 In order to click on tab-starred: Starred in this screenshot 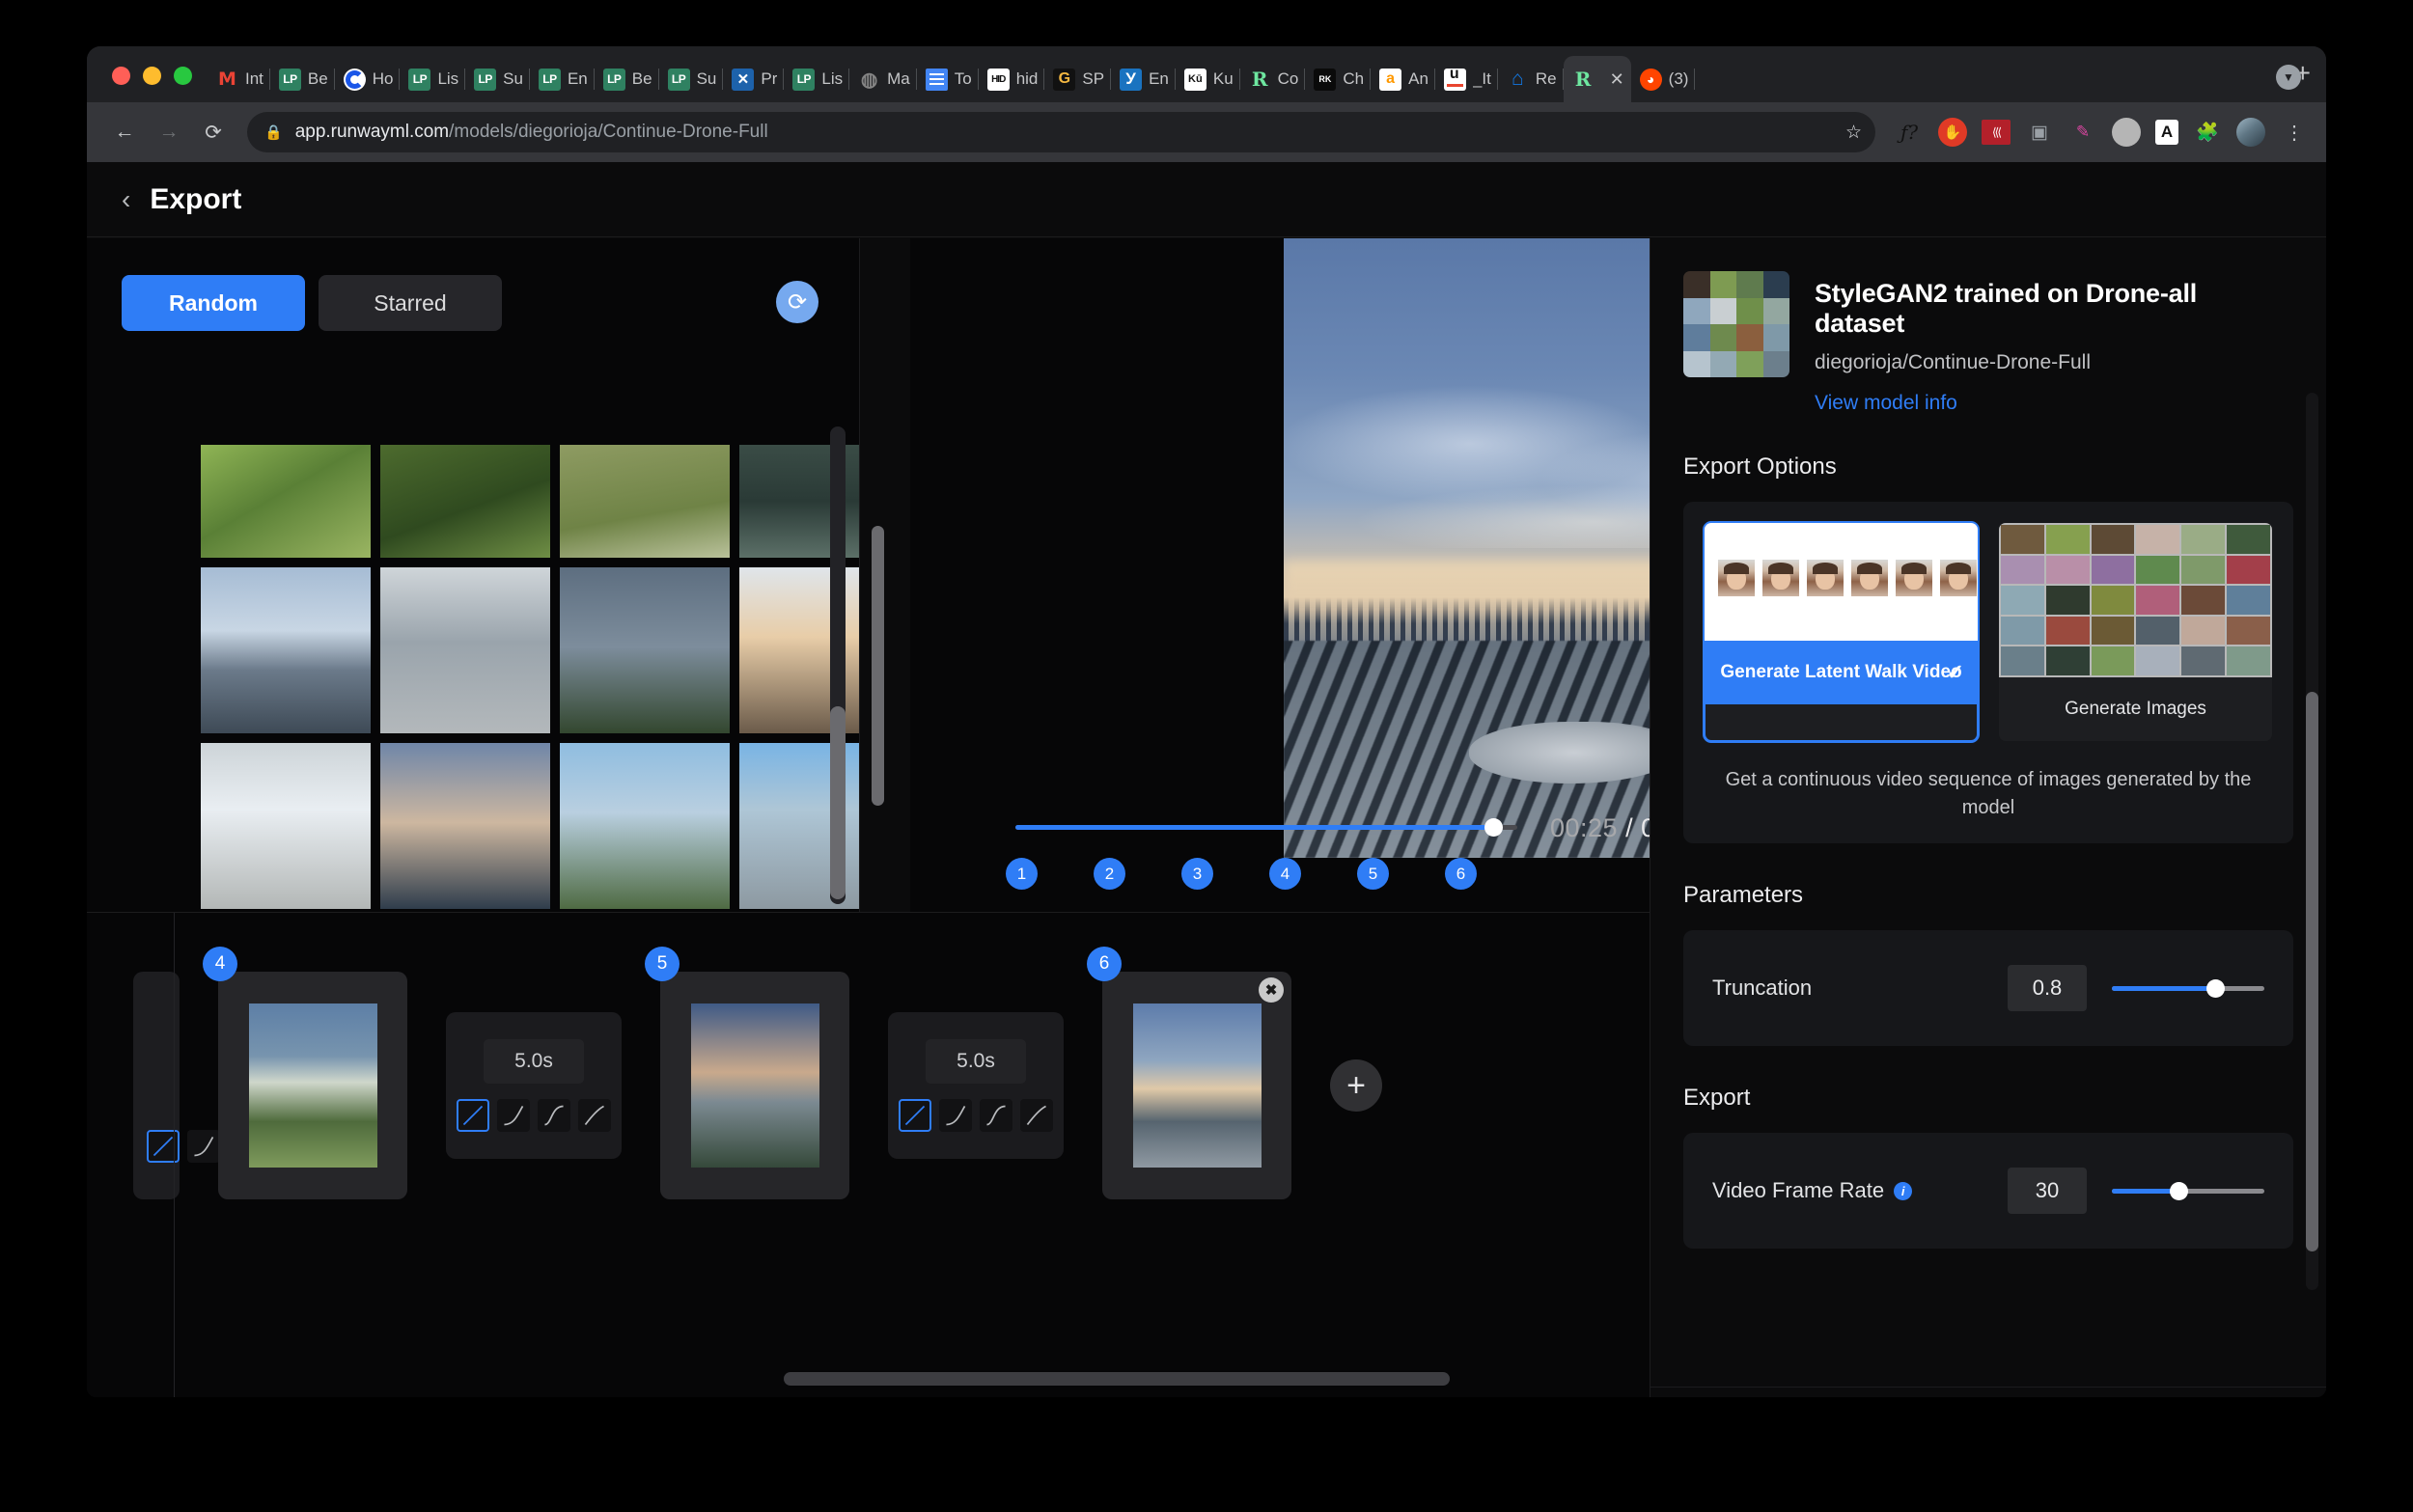, I will do `click(410, 303)`.